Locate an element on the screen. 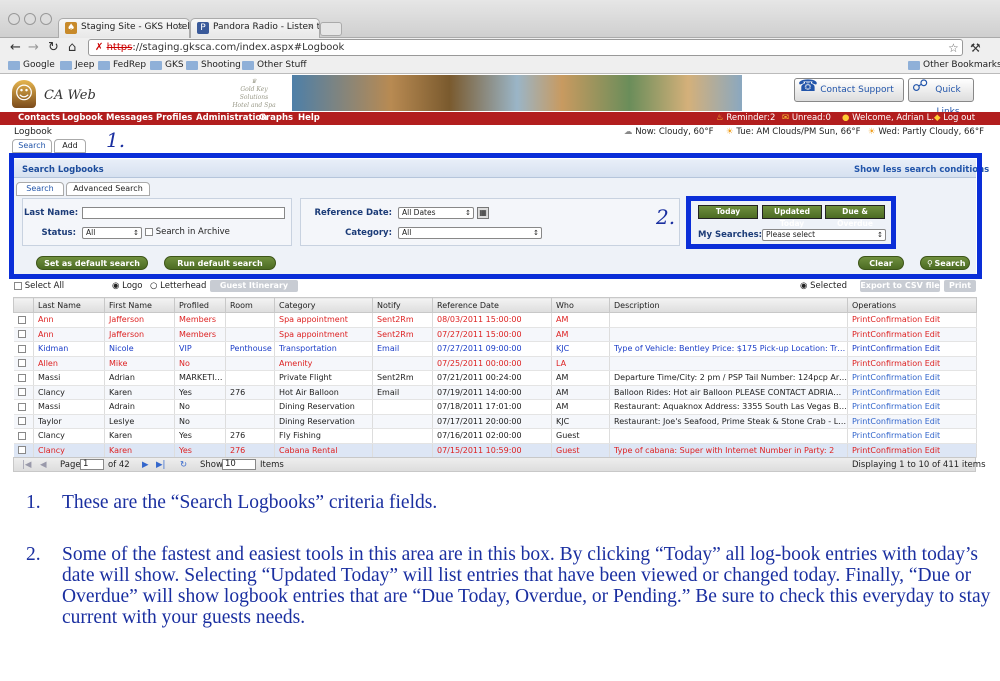  column-header-profiled: Profiled is located at coordinates (200, 305).